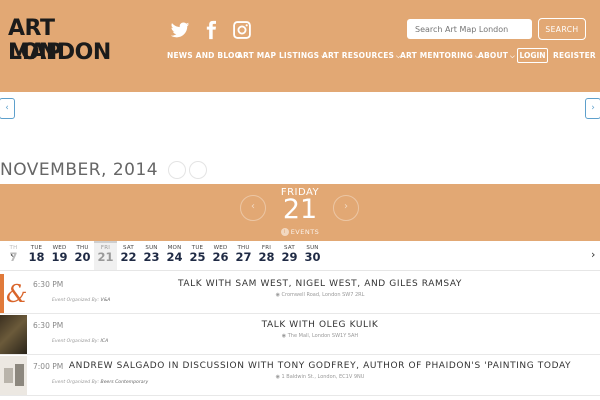  What do you see at coordinates (106, 300) in the screenshot?
I see `organizer-link: V&A` at bounding box center [106, 300].